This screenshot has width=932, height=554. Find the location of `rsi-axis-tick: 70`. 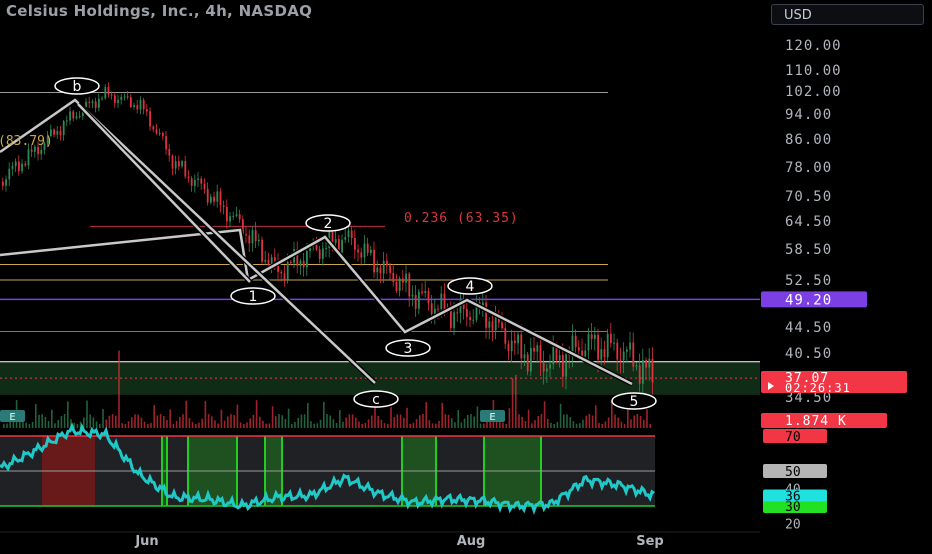

rsi-axis-tick: 70 is located at coordinates (793, 437).